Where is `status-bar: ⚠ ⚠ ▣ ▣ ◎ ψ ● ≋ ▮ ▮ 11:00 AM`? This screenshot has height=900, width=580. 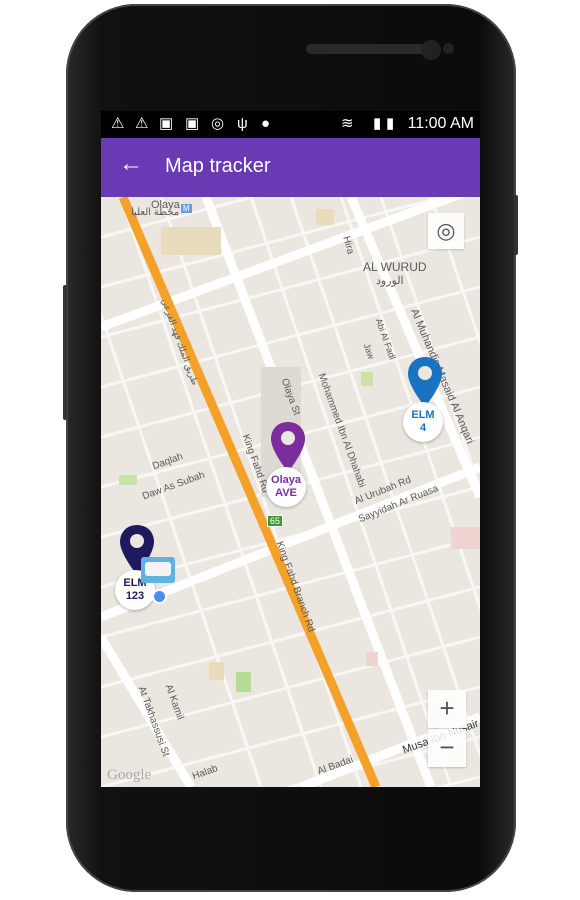 status-bar: ⚠ ⚠ ▣ ▣ ◎ ψ ● ≋ ▮ ▮ 11:00 AM is located at coordinates (290, 124).